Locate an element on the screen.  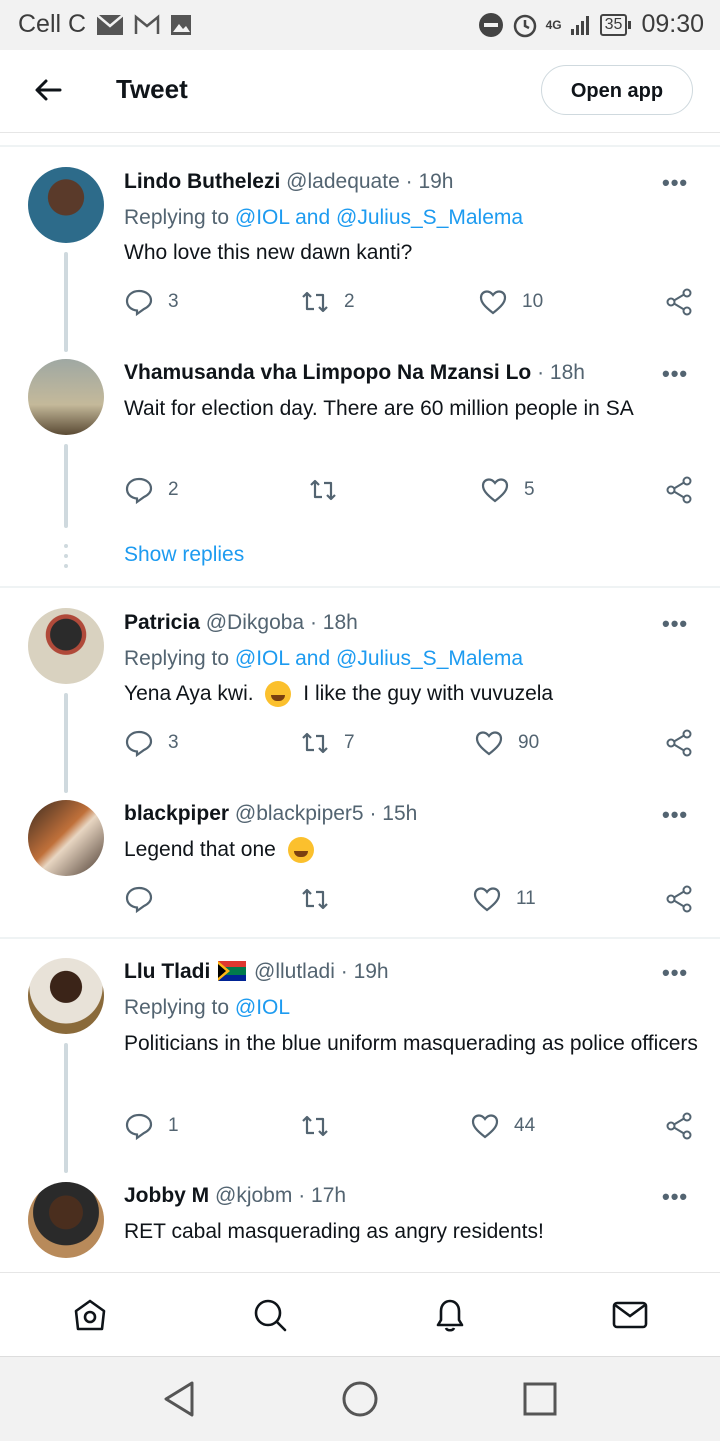
recents-icon is located at coordinates (540, 1399).